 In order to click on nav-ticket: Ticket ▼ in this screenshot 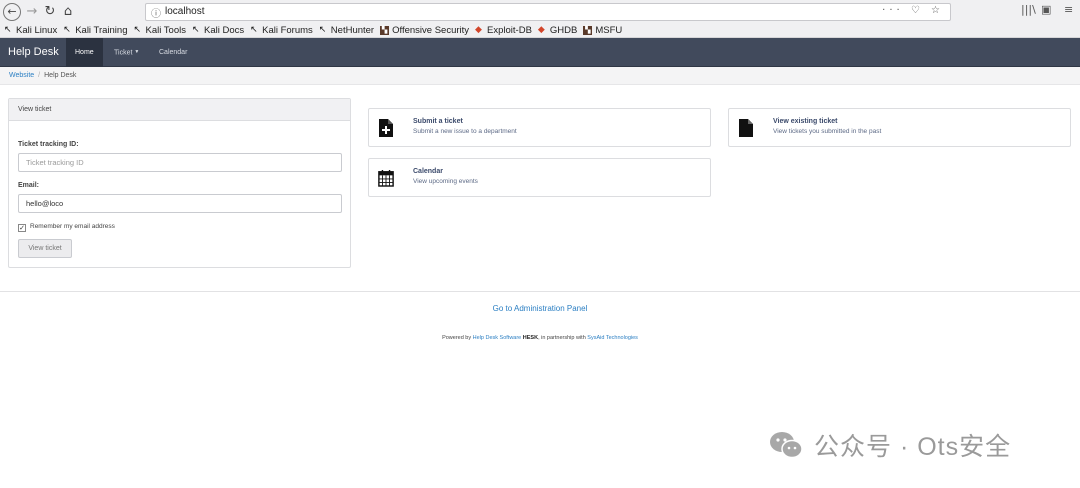, I will do `click(126, 52)`.